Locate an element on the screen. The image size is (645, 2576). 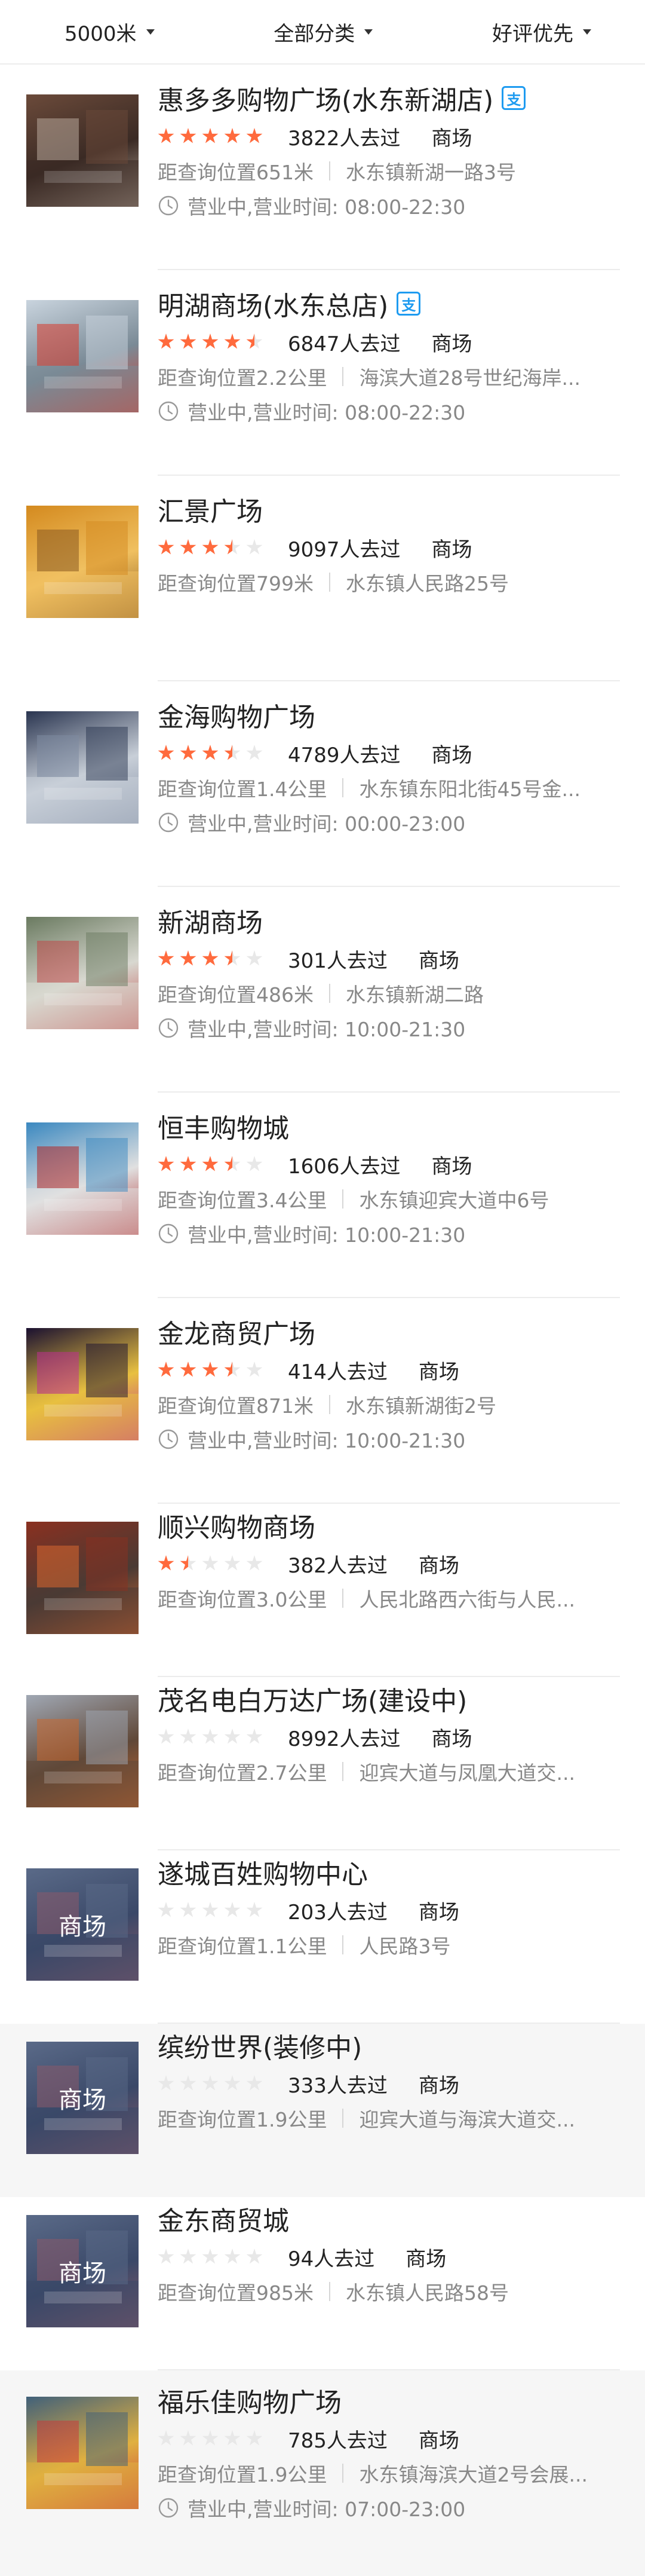
store-item-content: 商场 金东商贸城 94人去过 商场 距查询位置985米 水东镇人民路58号 is located at coordinates (323, 2283).